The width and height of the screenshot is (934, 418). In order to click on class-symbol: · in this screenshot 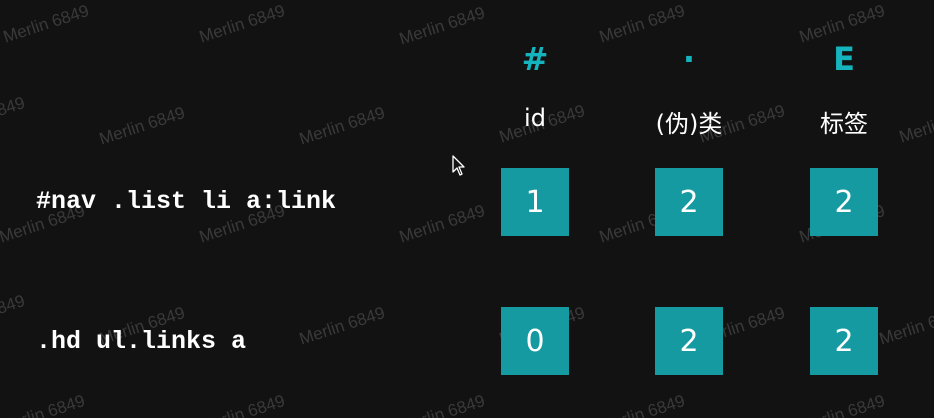, I will do `click(689, 59)`.